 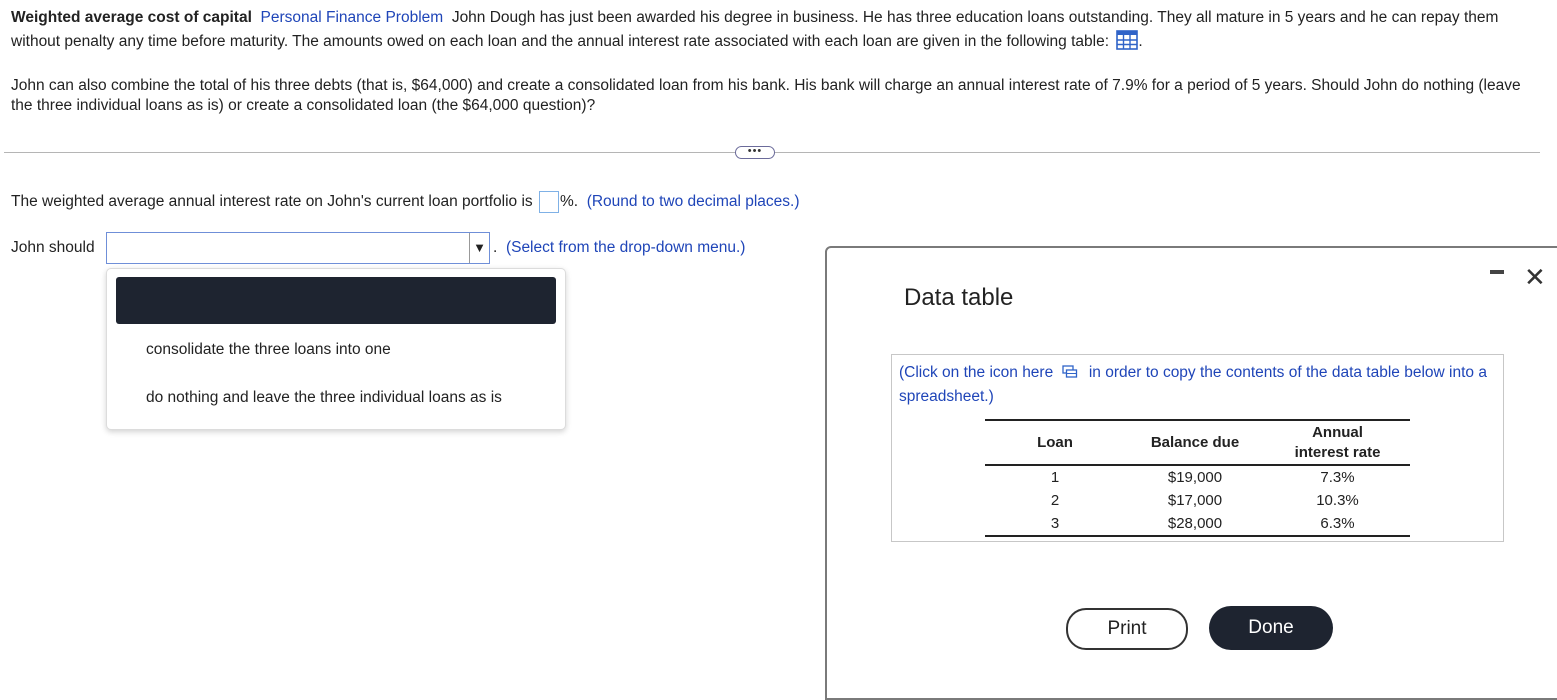 I want to click on copy-text-before: (Click on the icon here, so click(x=976, y=372).